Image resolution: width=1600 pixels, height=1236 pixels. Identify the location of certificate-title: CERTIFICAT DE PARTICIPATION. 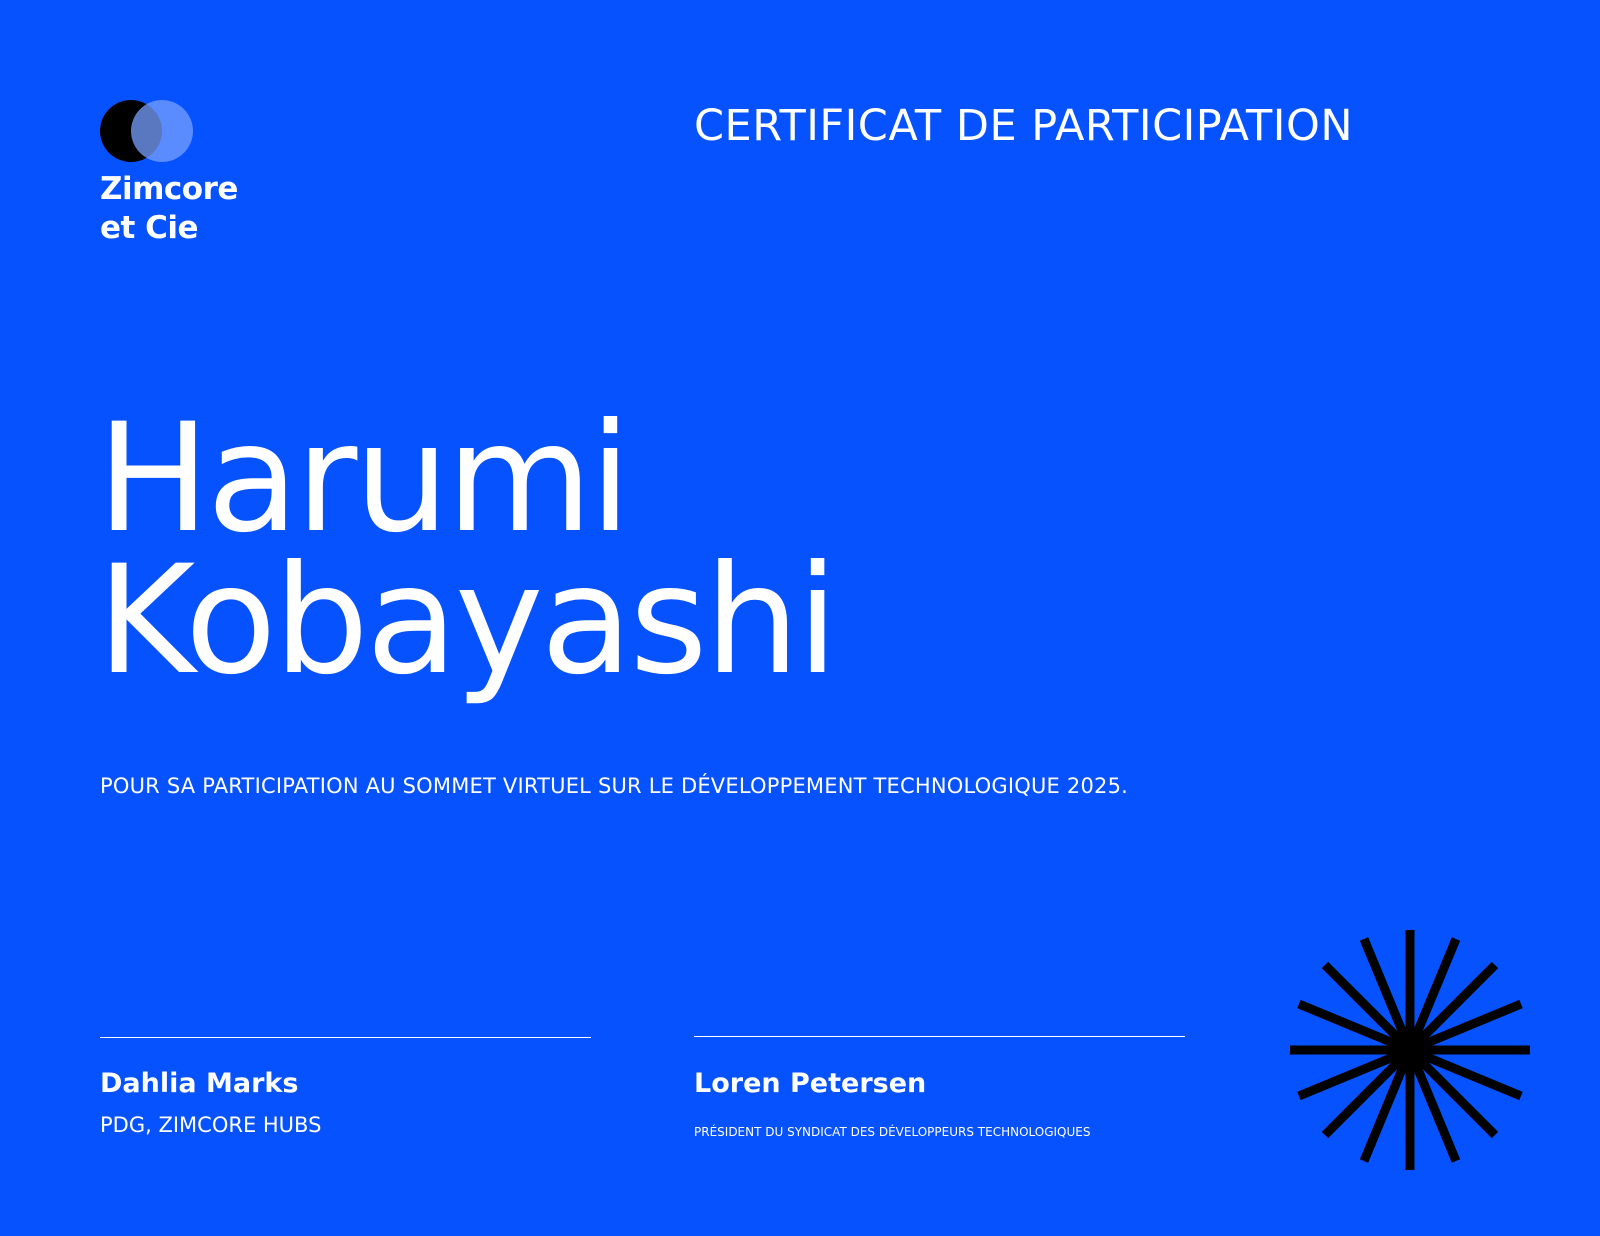
(1024, 126).